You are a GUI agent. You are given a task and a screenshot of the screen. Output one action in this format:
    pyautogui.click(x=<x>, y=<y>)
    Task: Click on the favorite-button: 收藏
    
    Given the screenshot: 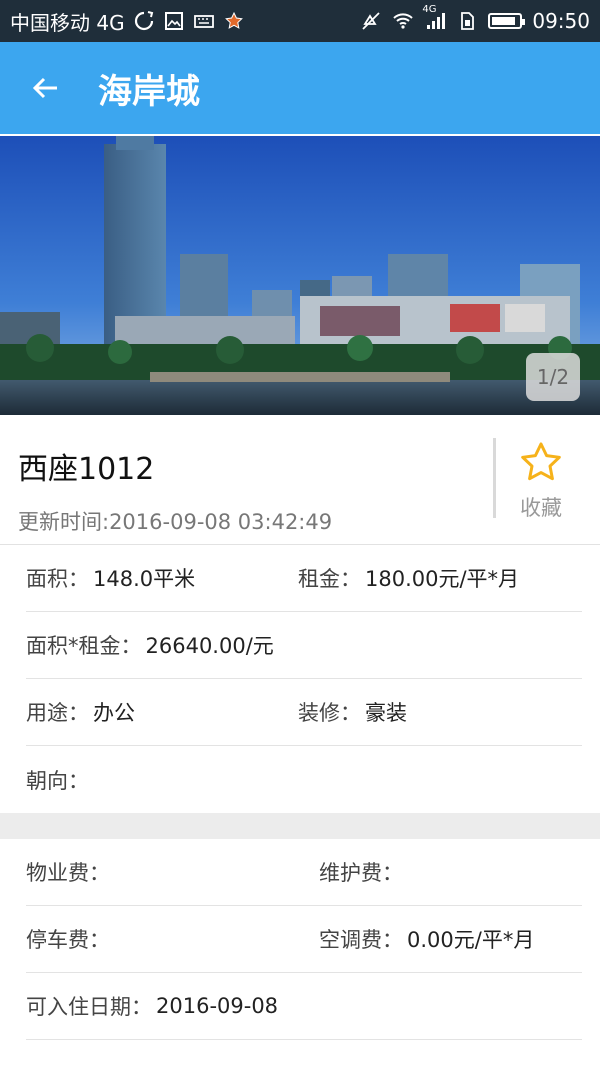 What is the action you would take?
    pyautogui.click(x=541, y=481)
    